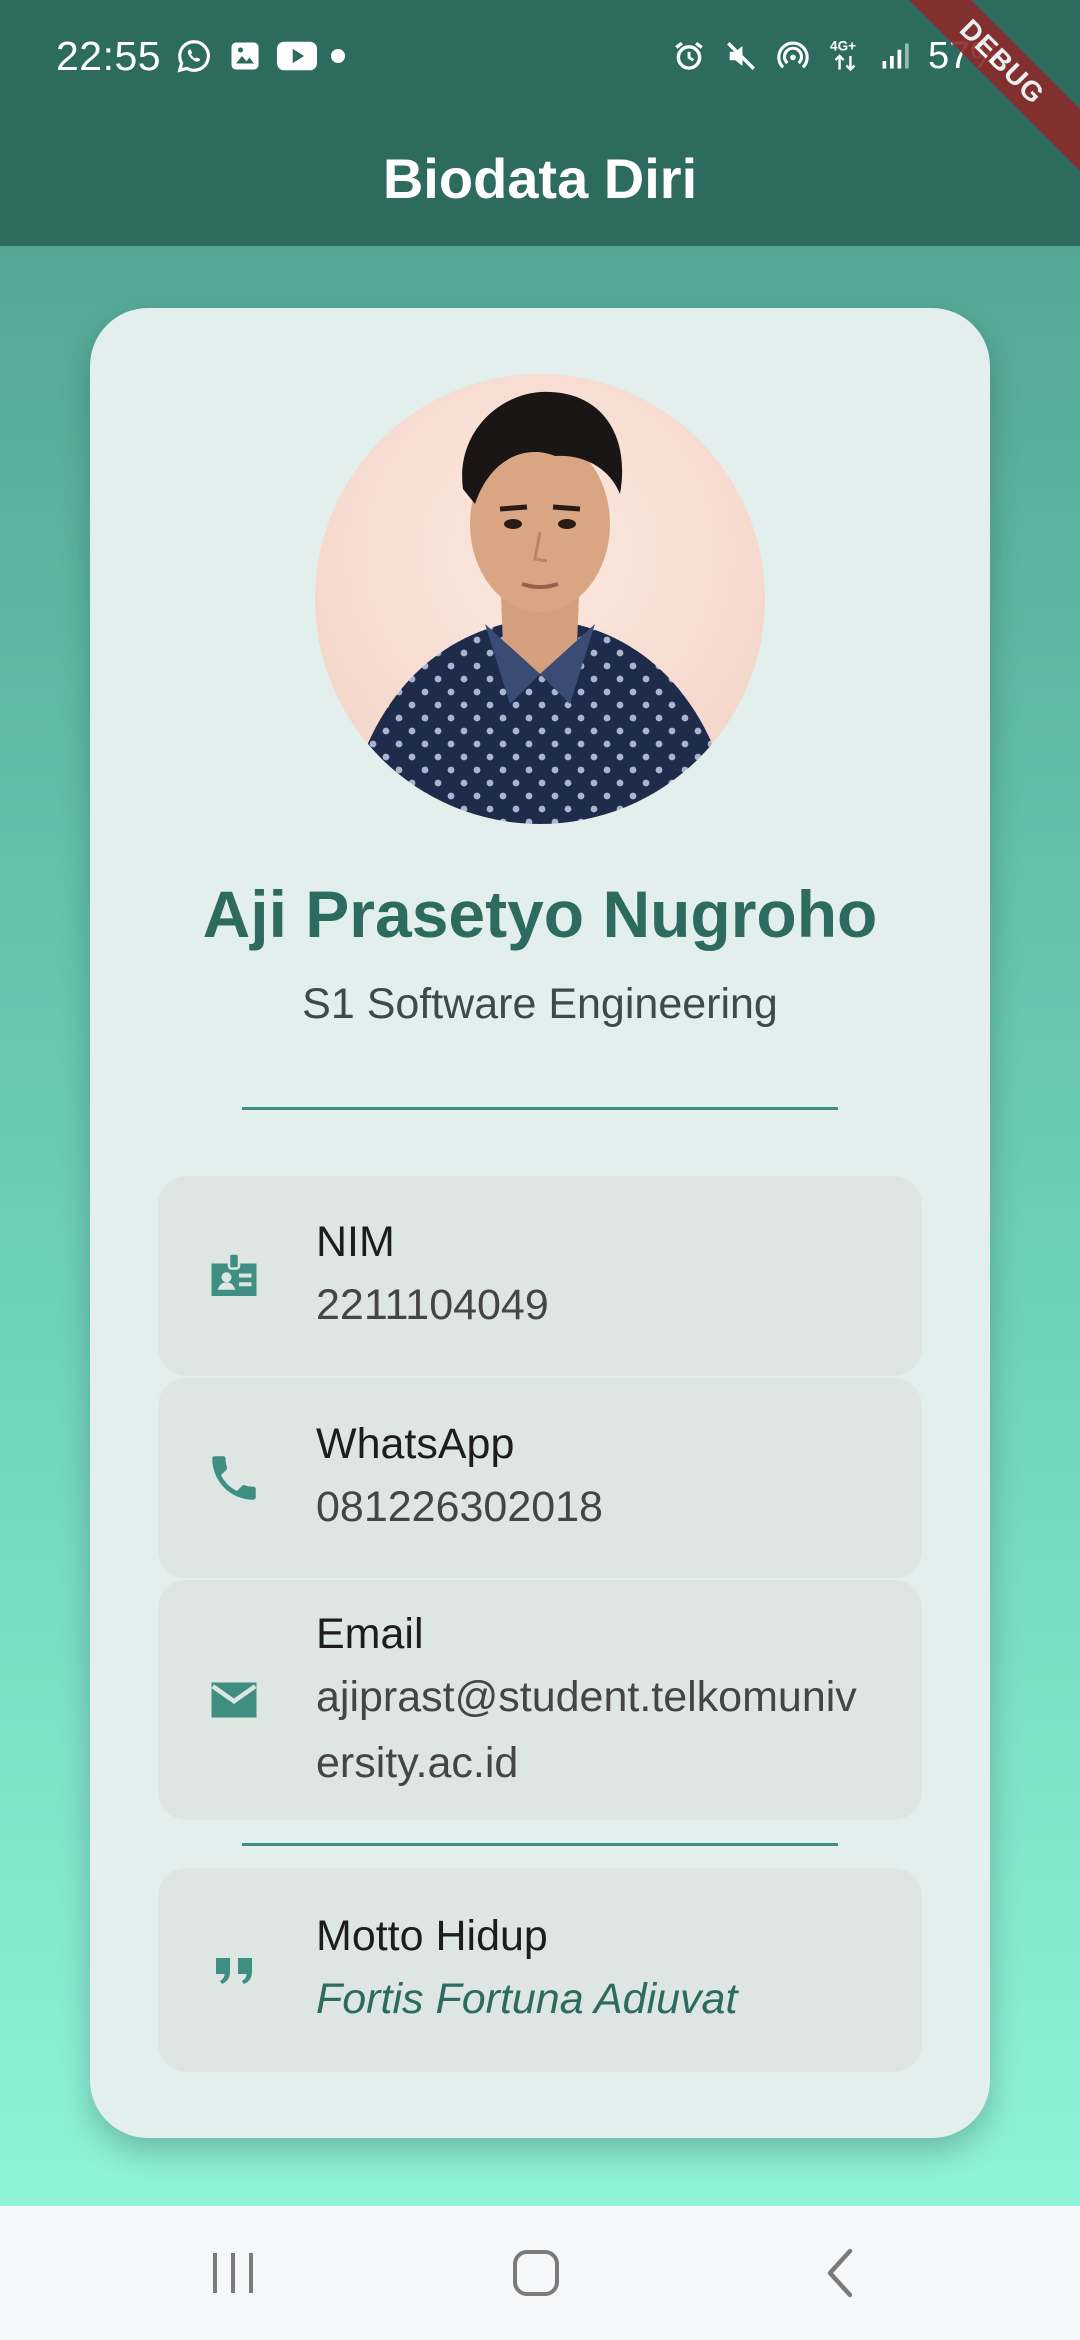 The image size is (1080, 2340). Describe the element at coordinates (741, 56) in the screenshot. I see `mute-icon` at that location.